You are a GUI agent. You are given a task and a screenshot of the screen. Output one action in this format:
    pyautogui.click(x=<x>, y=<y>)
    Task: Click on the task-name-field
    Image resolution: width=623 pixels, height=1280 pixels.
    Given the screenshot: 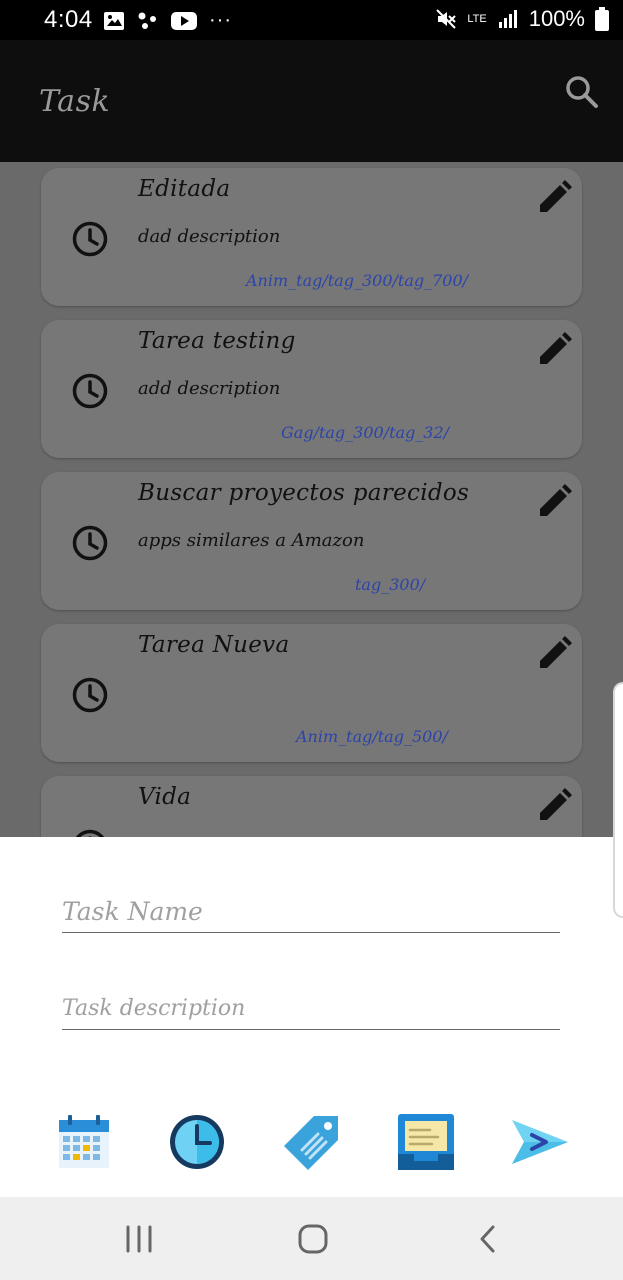 What is the action you would take?
    pyautogui.click(x=311, y=908)
    